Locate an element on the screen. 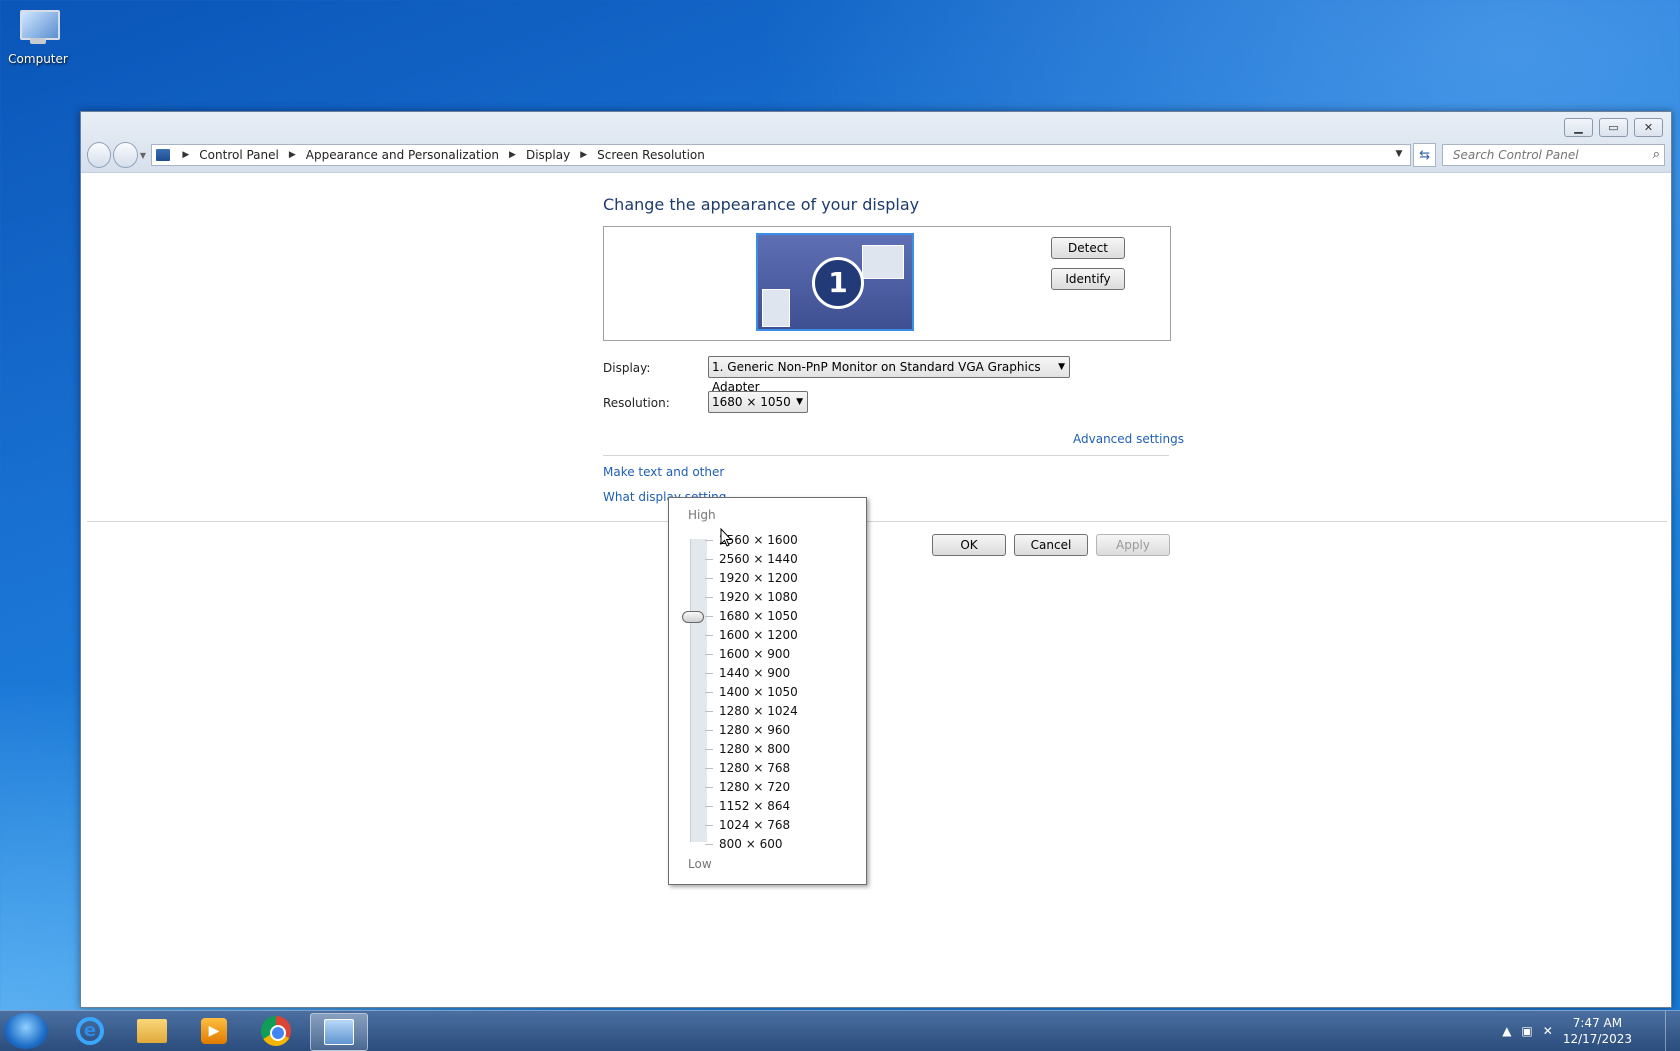  resolution-select: 1680 × 1050 ▼ is located at coordinates (758, 402).